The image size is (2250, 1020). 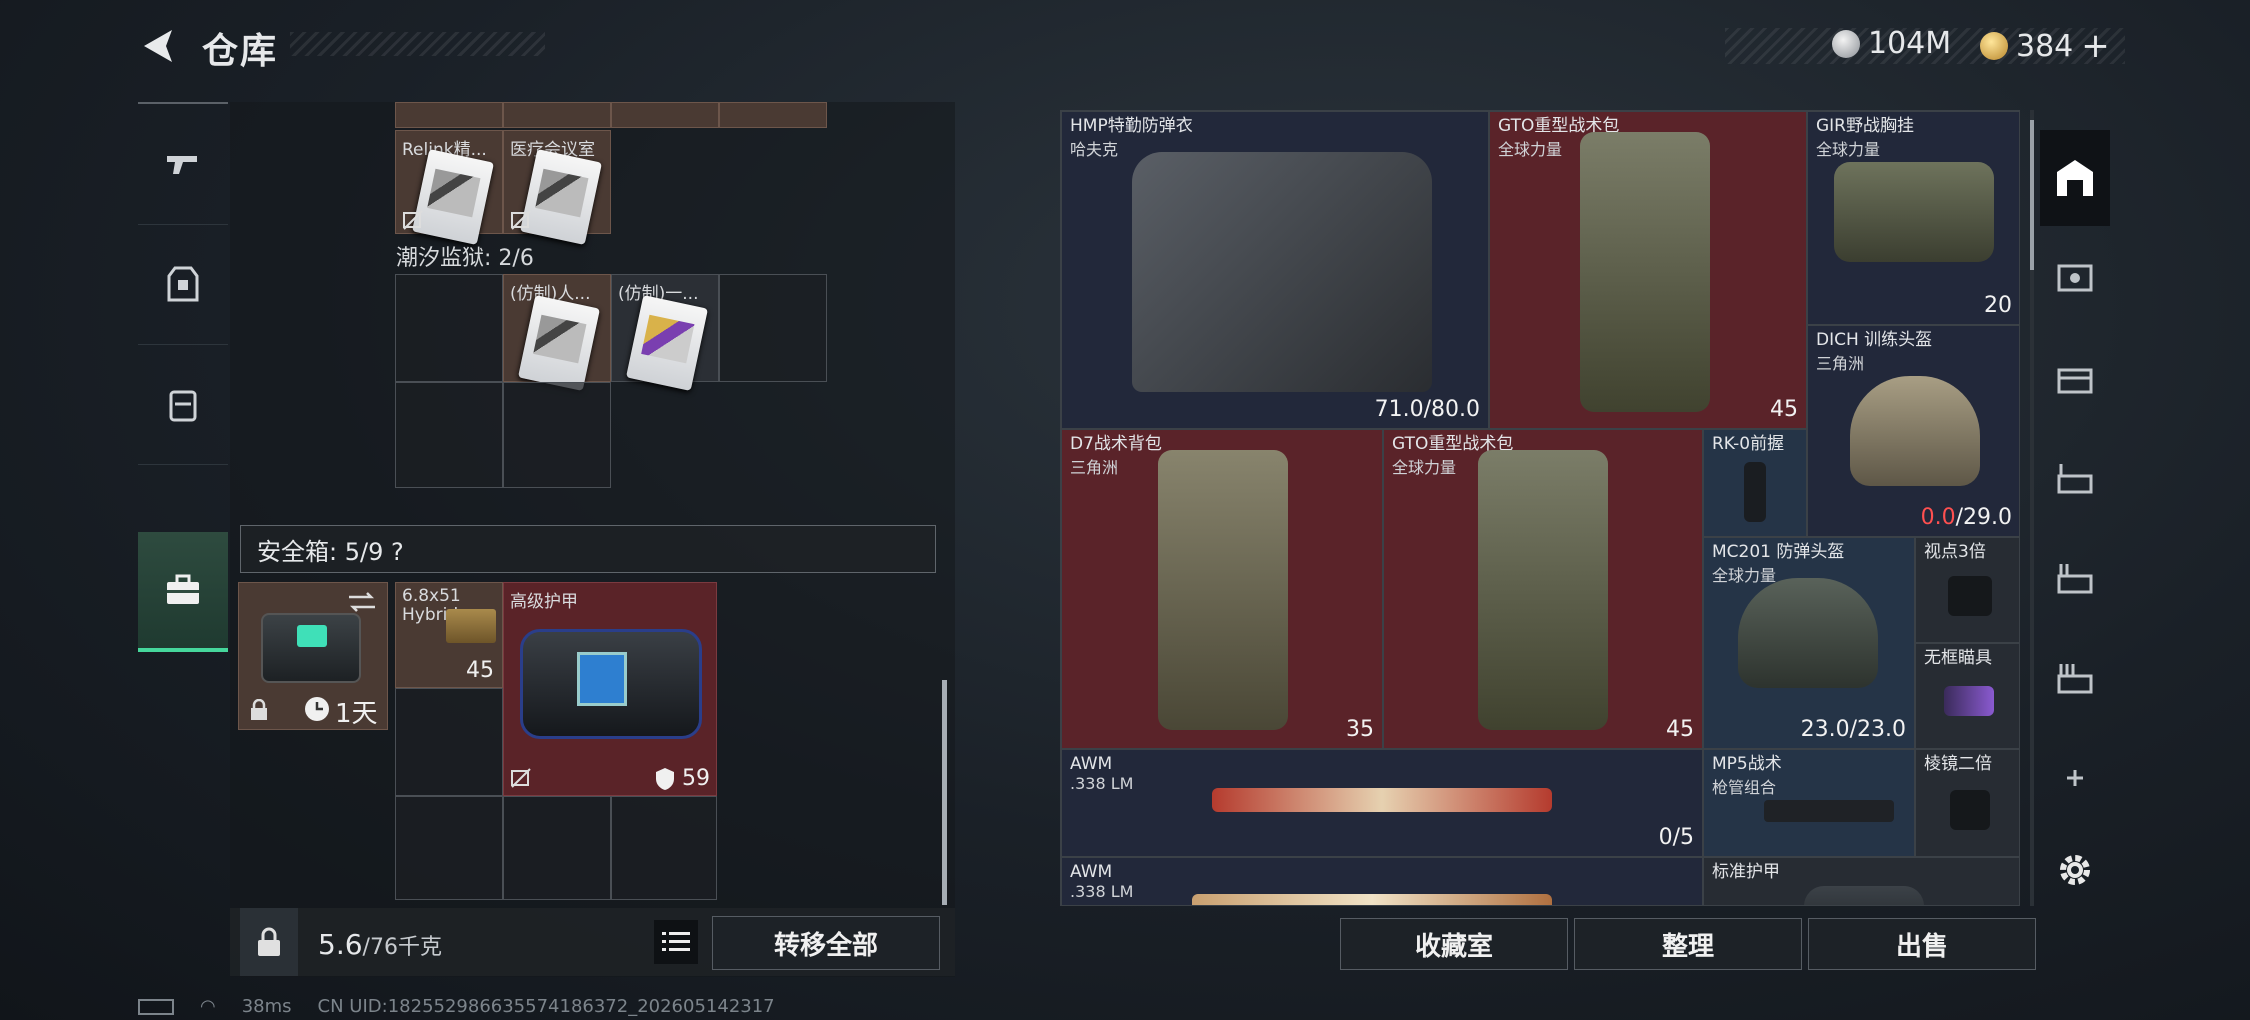 I want to click on ammo-item: 6.8x51 Hybrid 45, so click(x=449, y=635).